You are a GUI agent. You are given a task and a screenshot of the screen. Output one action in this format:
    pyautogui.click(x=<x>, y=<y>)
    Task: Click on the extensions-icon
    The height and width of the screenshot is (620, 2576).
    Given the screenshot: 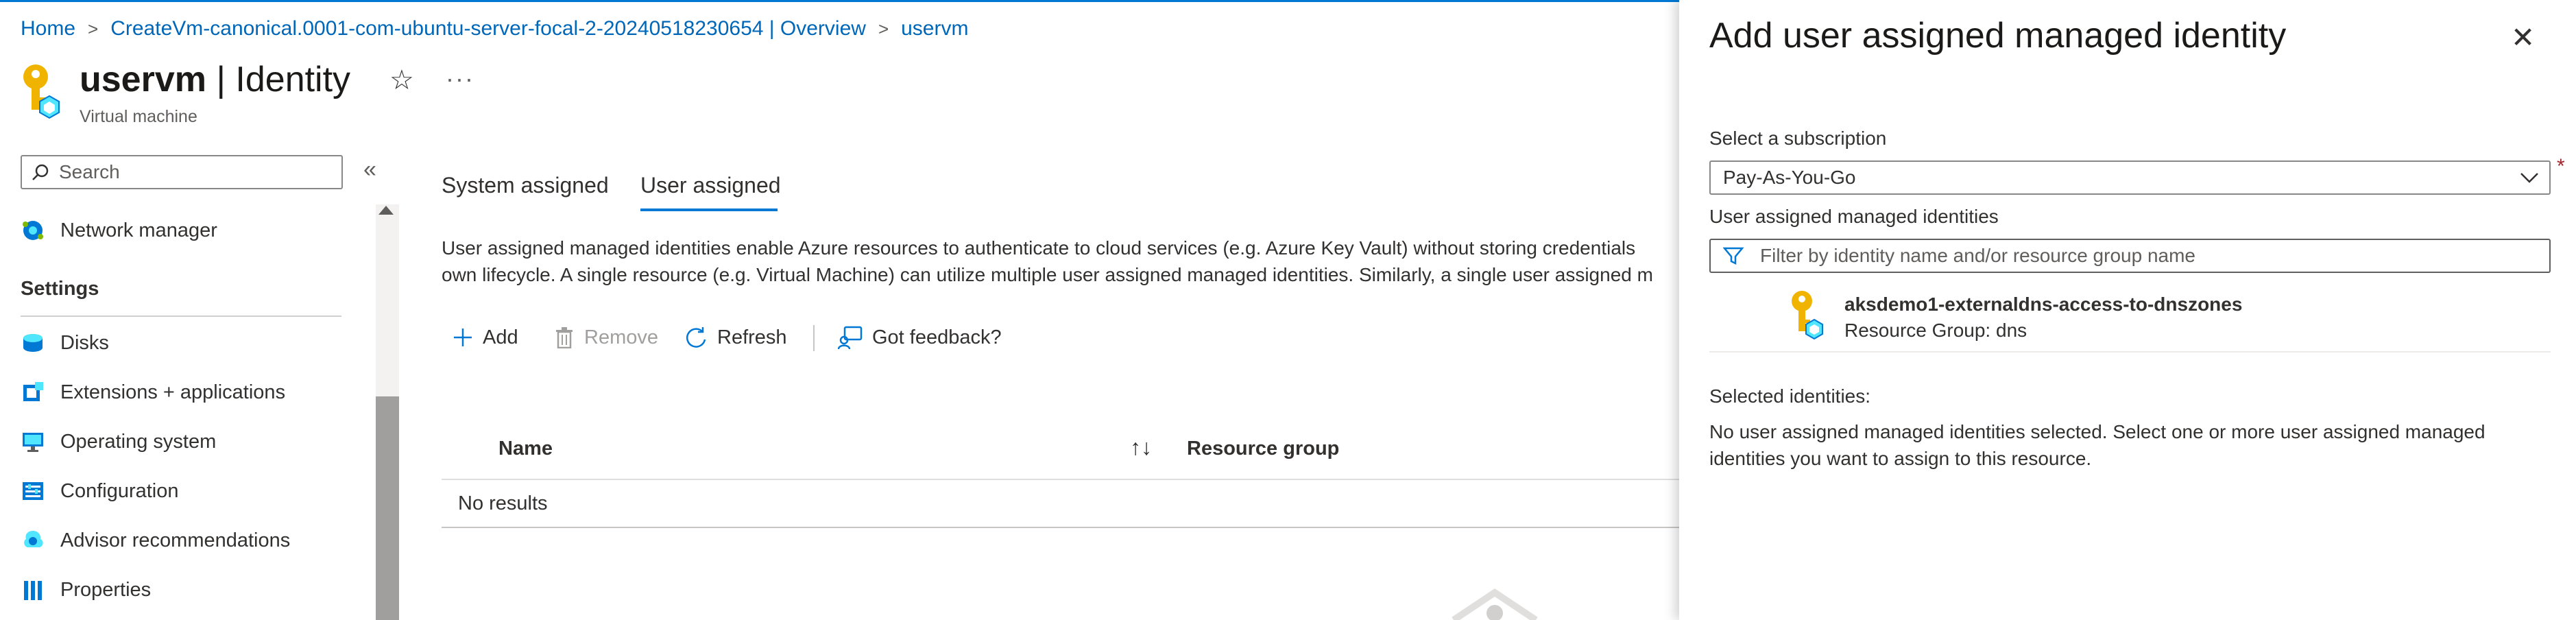 What is the action you would take?
    pyautogui.click(x=33, y=392)
    